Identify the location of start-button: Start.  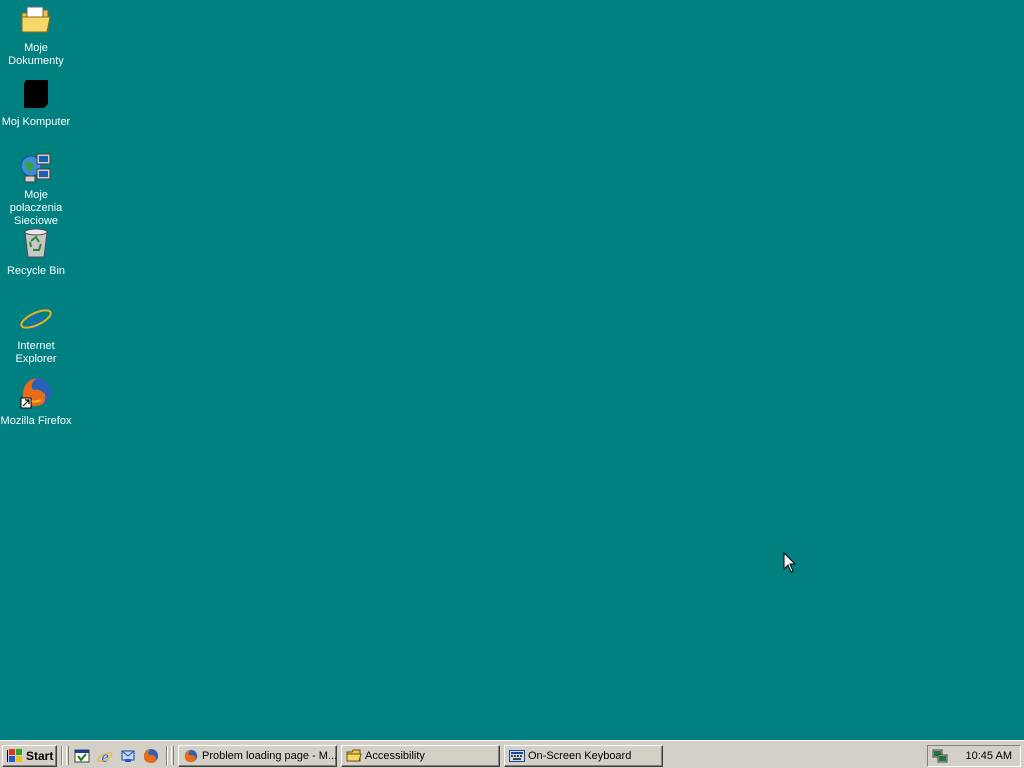
(29, 756).